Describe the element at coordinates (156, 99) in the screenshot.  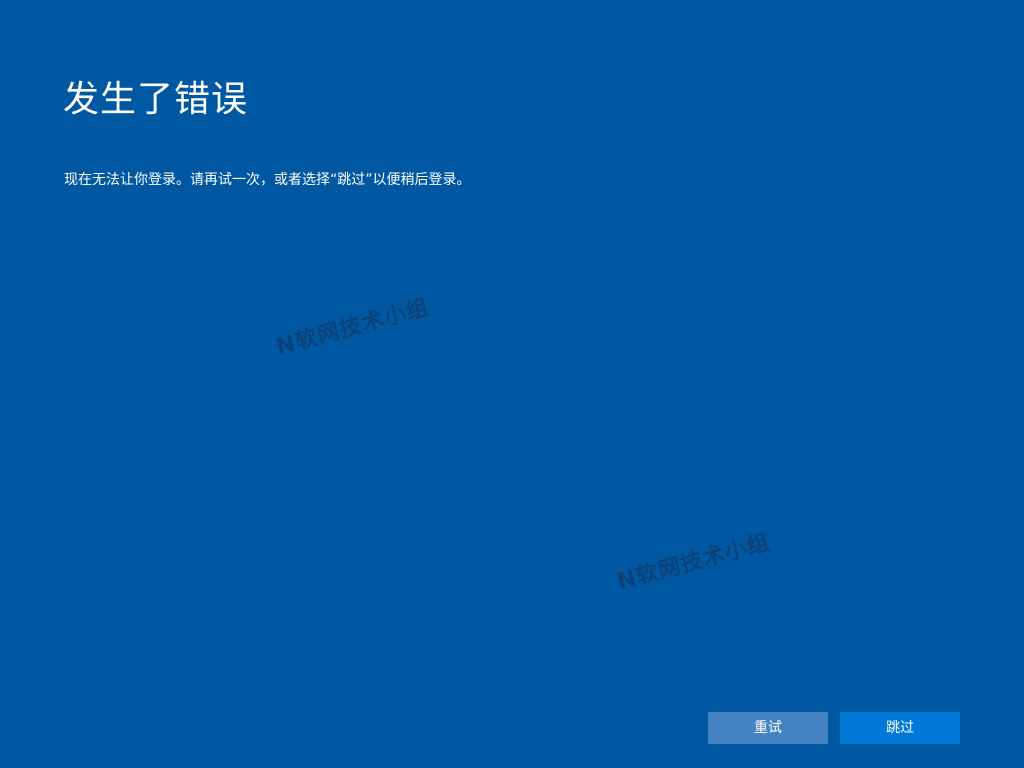
I see `page-title: 发生了错误` at that location.